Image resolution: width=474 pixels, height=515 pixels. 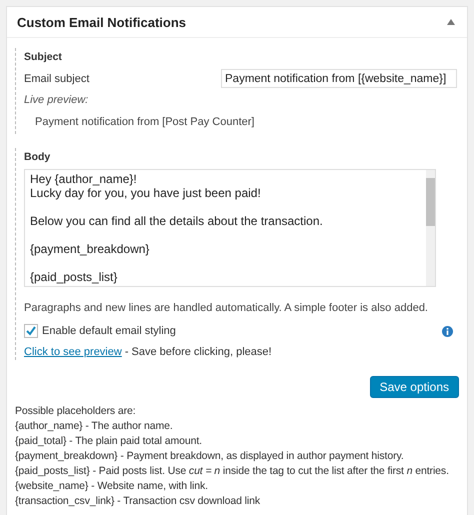 What do you see at coordinates (414, 387) in the screenshot?
I see `save-button: Save options` at bounding box center [414, 387].